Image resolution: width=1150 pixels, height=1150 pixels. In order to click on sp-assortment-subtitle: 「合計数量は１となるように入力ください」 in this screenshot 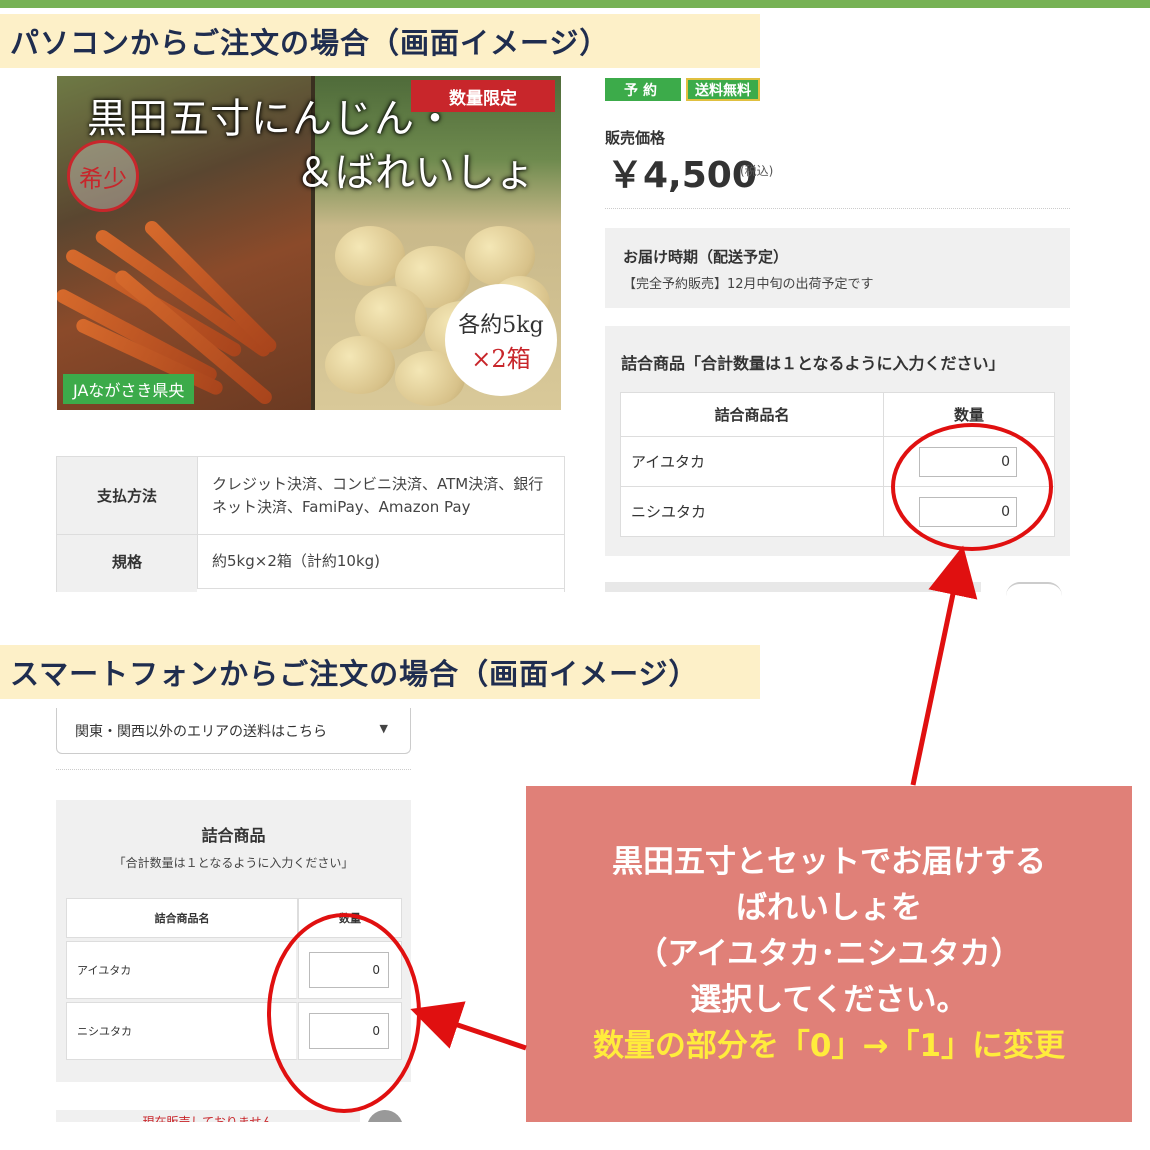, I will do `click(233, 863)`.